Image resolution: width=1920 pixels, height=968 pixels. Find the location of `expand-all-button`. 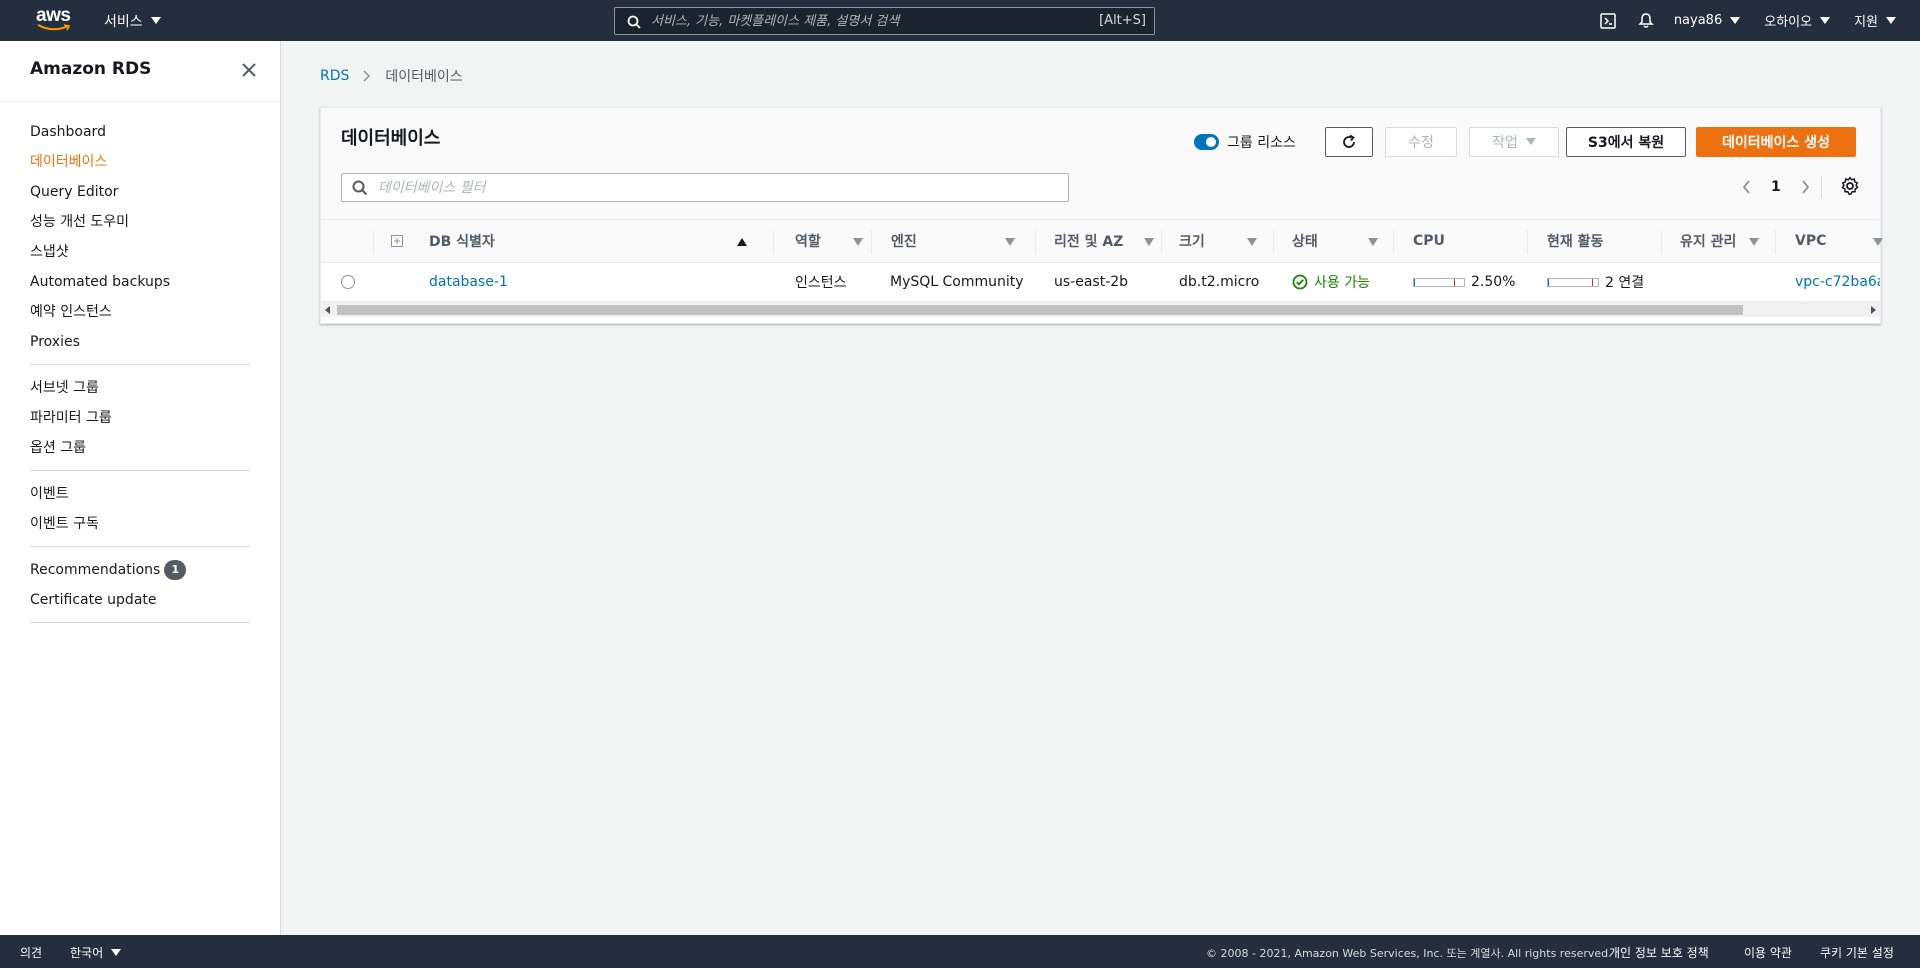

expand-all-button is located at coordinates (397, 241).